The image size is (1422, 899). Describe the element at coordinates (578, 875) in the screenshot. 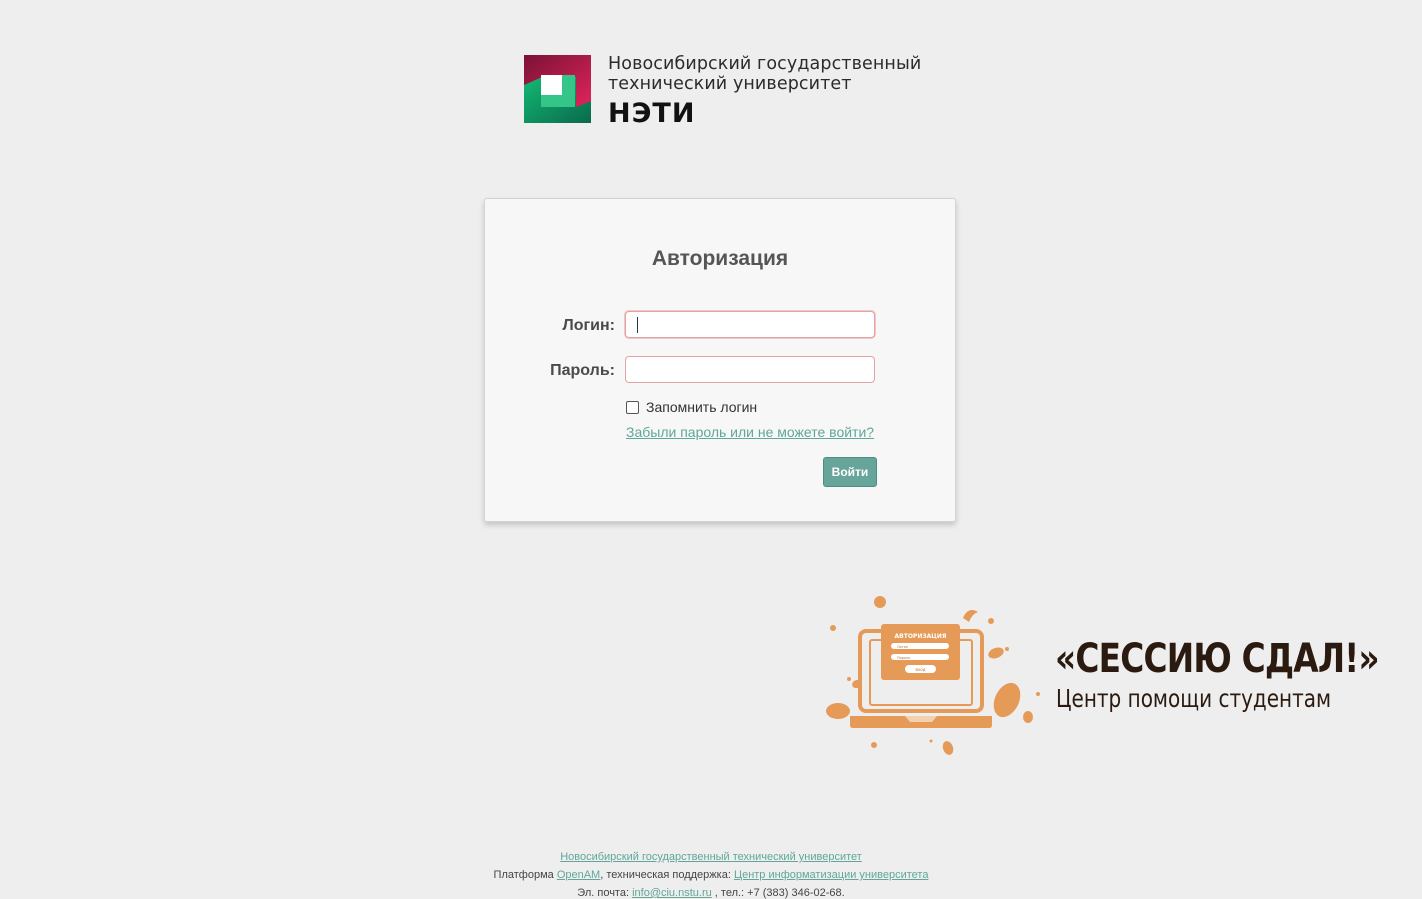

I see `footer-openam-link: OpenAM` at that location.